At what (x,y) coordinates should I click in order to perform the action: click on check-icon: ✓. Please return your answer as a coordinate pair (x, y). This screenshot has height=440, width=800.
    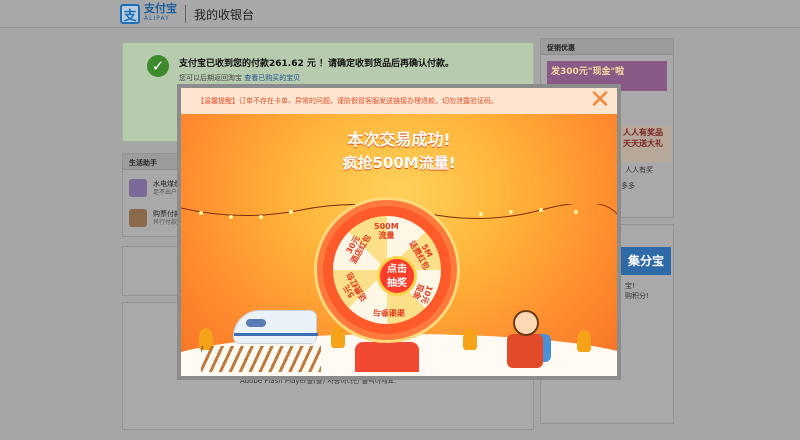
    Looking at the image, I should click on (158, 66).